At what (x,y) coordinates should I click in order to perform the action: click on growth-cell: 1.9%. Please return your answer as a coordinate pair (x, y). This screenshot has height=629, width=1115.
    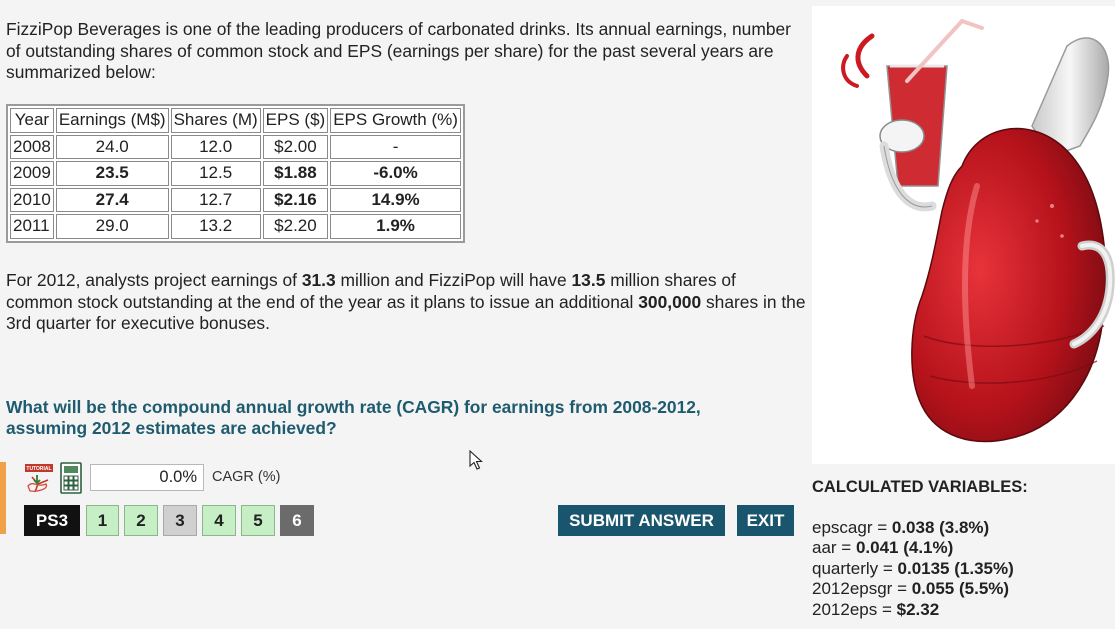
    Looking at the image, I should click on (395, 226).